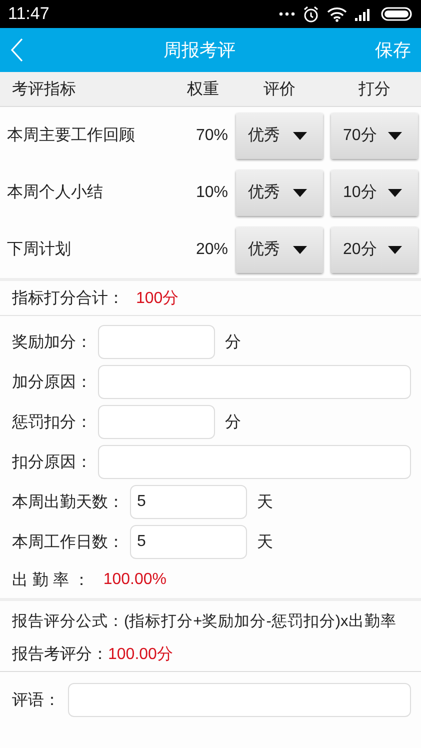 The width and height of the screenshot is (421, 748). I want to click on attendance-value: 100.00%, so click(135, 580).